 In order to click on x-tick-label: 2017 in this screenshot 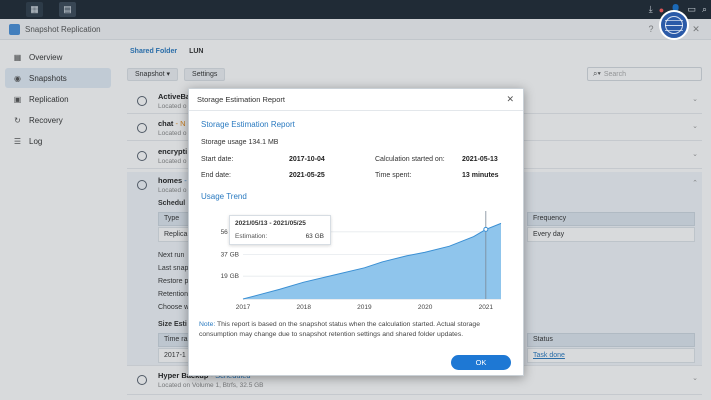, I will do `click(243, 307)`.